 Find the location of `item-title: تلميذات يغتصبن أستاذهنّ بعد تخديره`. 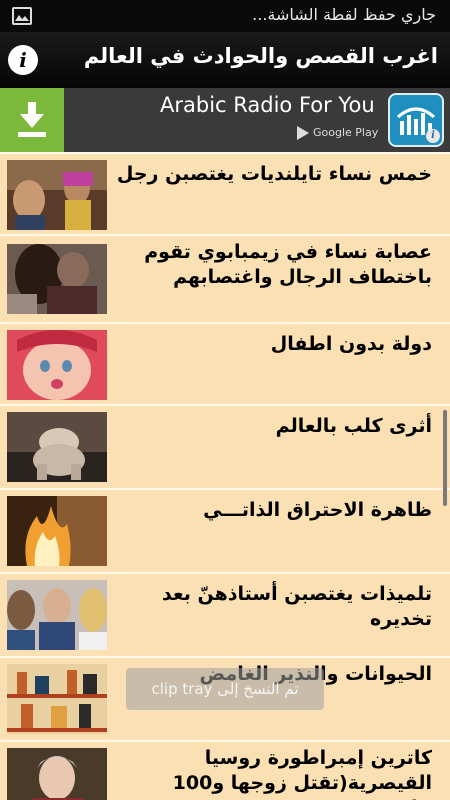

item-title: تلميذات يغتصبن أستاذهنّ بعد تخديره is located at coordinates (297, 606).